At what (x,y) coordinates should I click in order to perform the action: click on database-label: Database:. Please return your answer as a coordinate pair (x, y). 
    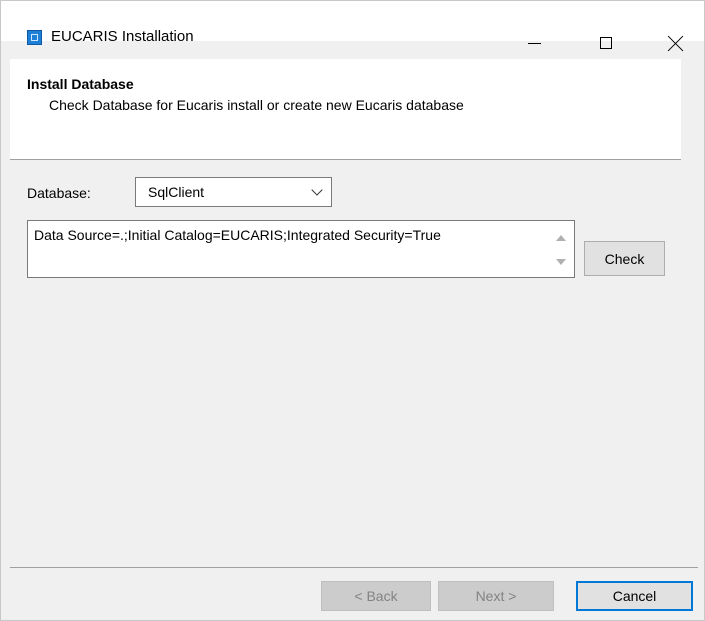
    Looking at the image, I should click on (59, 193).